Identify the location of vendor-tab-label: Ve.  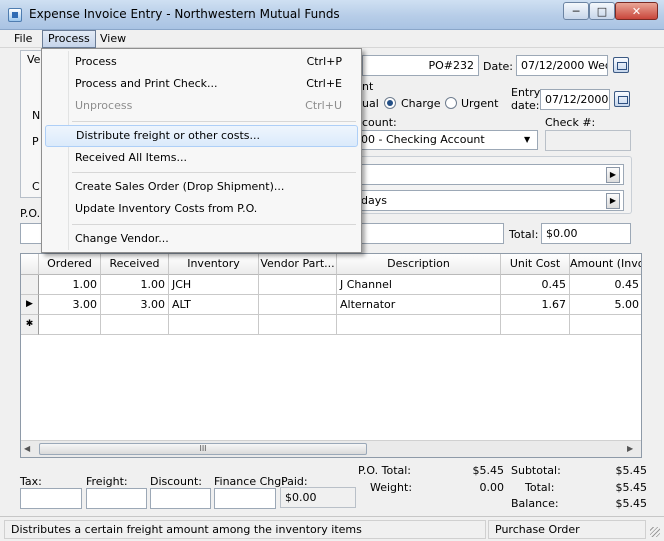
(33, 59).